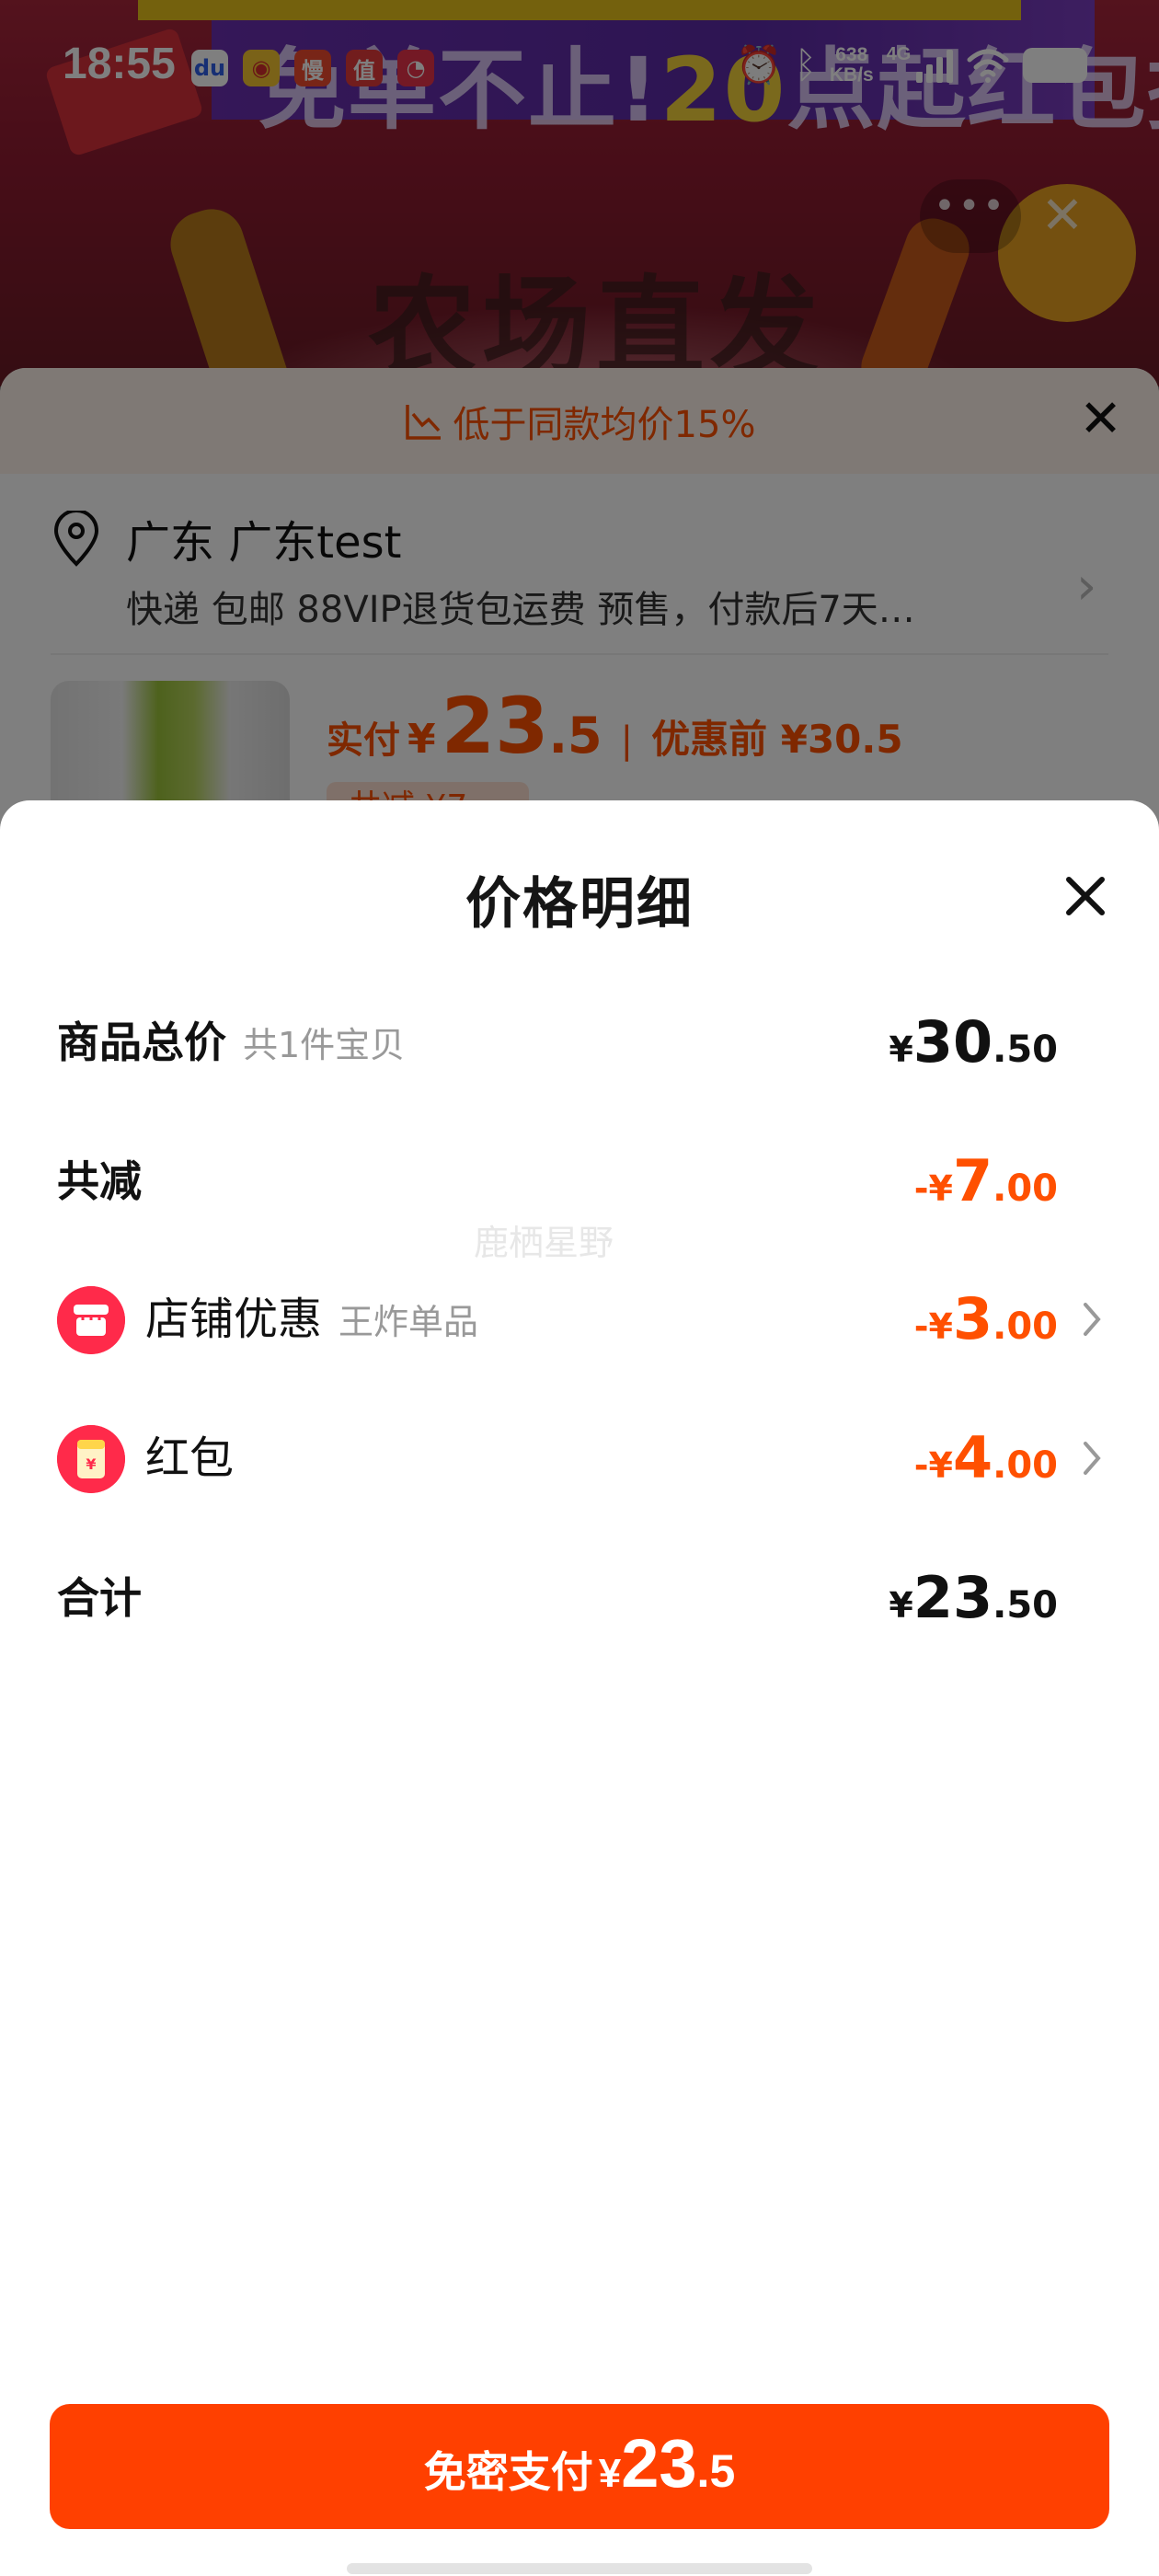 The width and height of the screenshot is (1159, 2576). What do you see at coordinates (901, 1605) in the screenshot?
I see `sum-currency: ¥` at bounding box center [901, 1605].